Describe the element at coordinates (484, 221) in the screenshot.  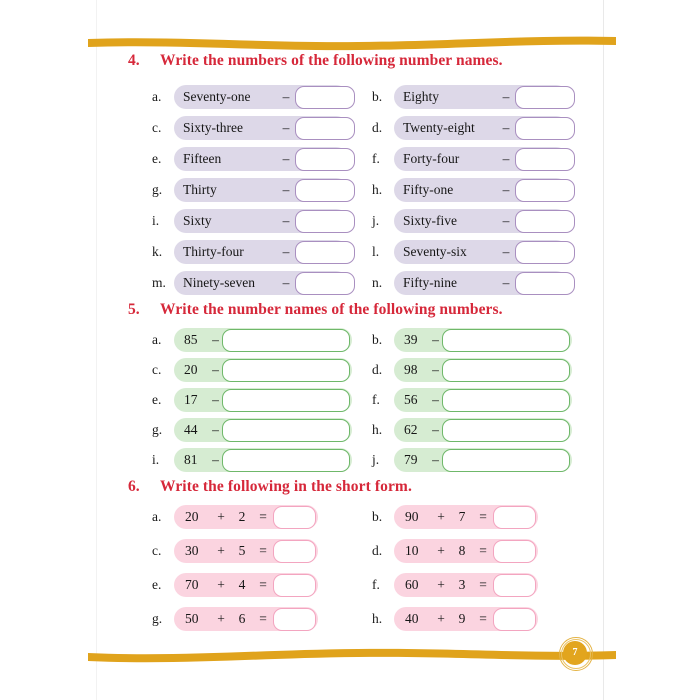
I see `exercise-capsule: Sixty-five –` at that location.